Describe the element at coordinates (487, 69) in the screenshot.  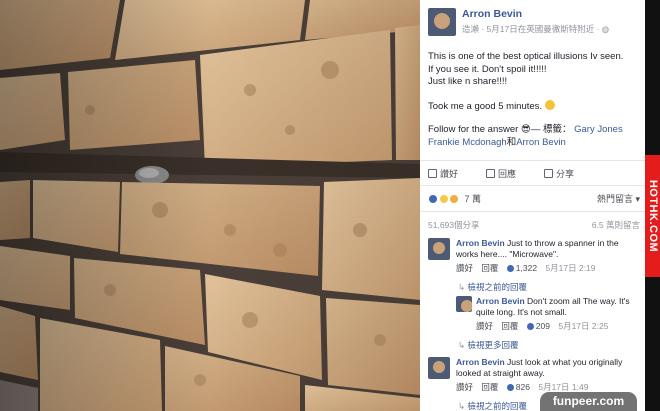
I see `post-line-2: If you see it. Don't spoil it!!!!!` at that location.